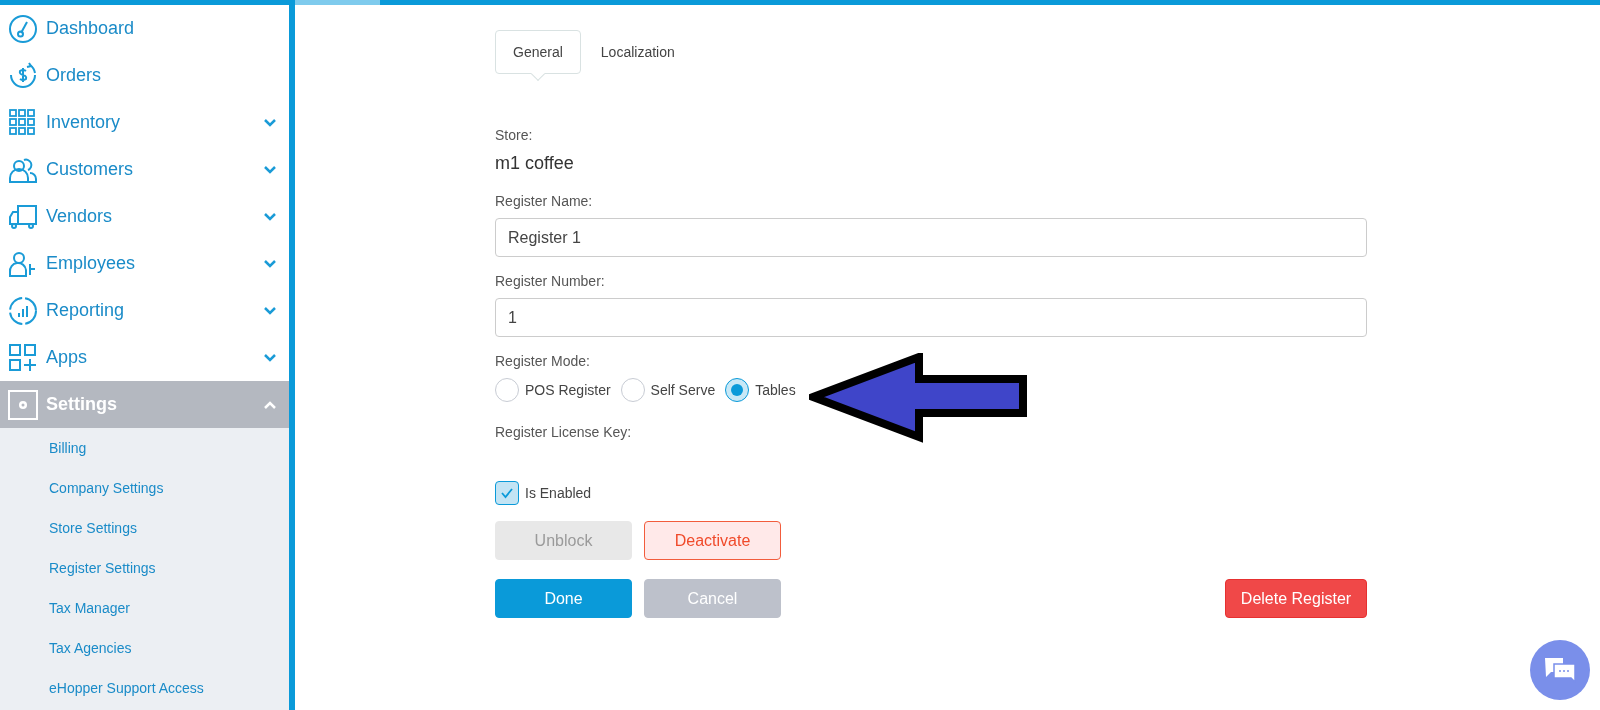 This screenshot has width=1600, height=710. What do you see at coordinates (1296, 598) in the screenshot?
I see `delete-button: Delete Register` at bounding box center [1296, 598].